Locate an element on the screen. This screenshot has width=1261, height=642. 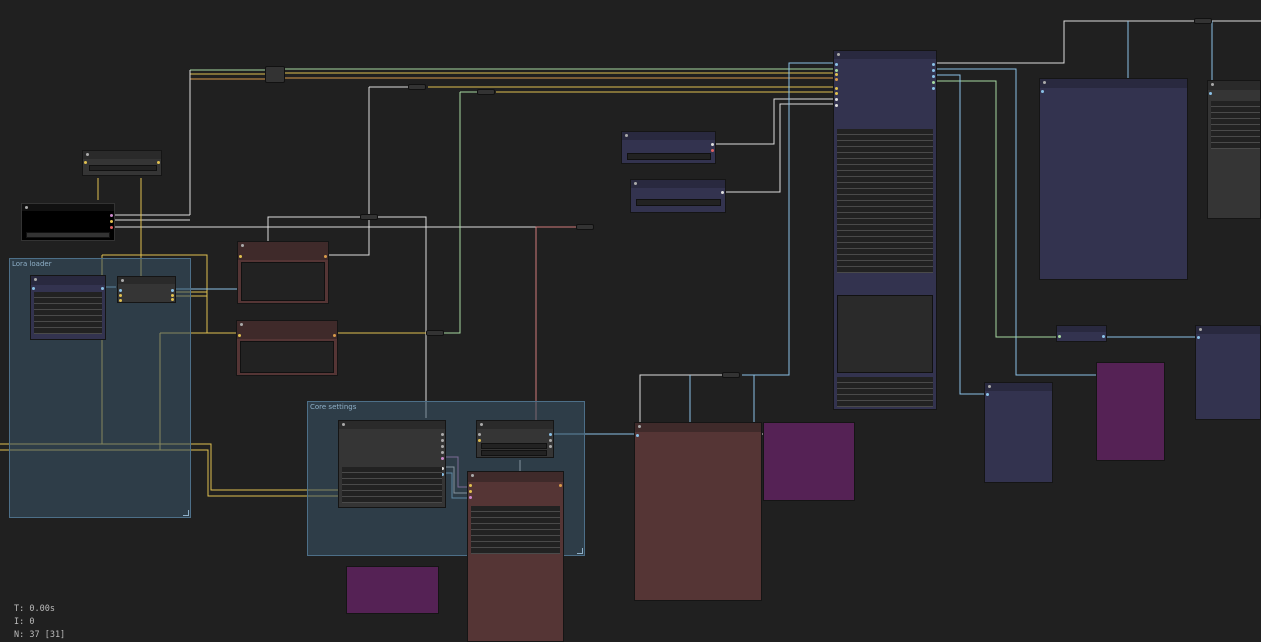
node-gray-small is located at coordinates (122, 163).